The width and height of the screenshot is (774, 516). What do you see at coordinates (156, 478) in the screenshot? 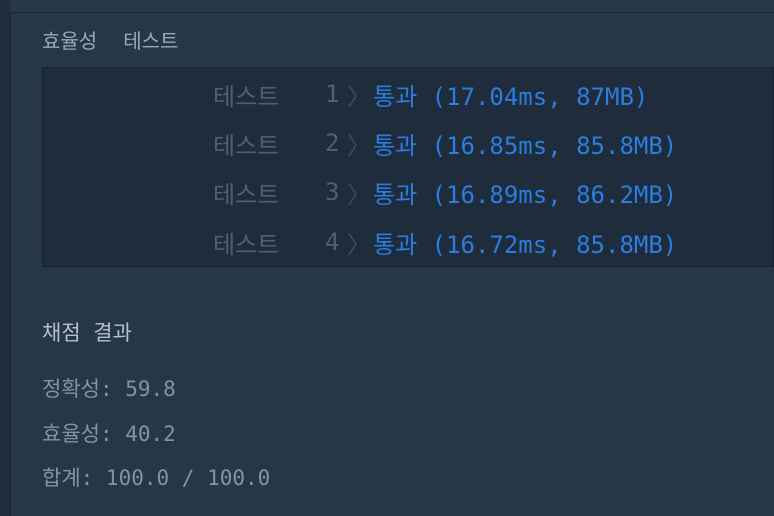
I see `total-score: 합계: 100.0 / 100.0` at bounding box center [156, 478].